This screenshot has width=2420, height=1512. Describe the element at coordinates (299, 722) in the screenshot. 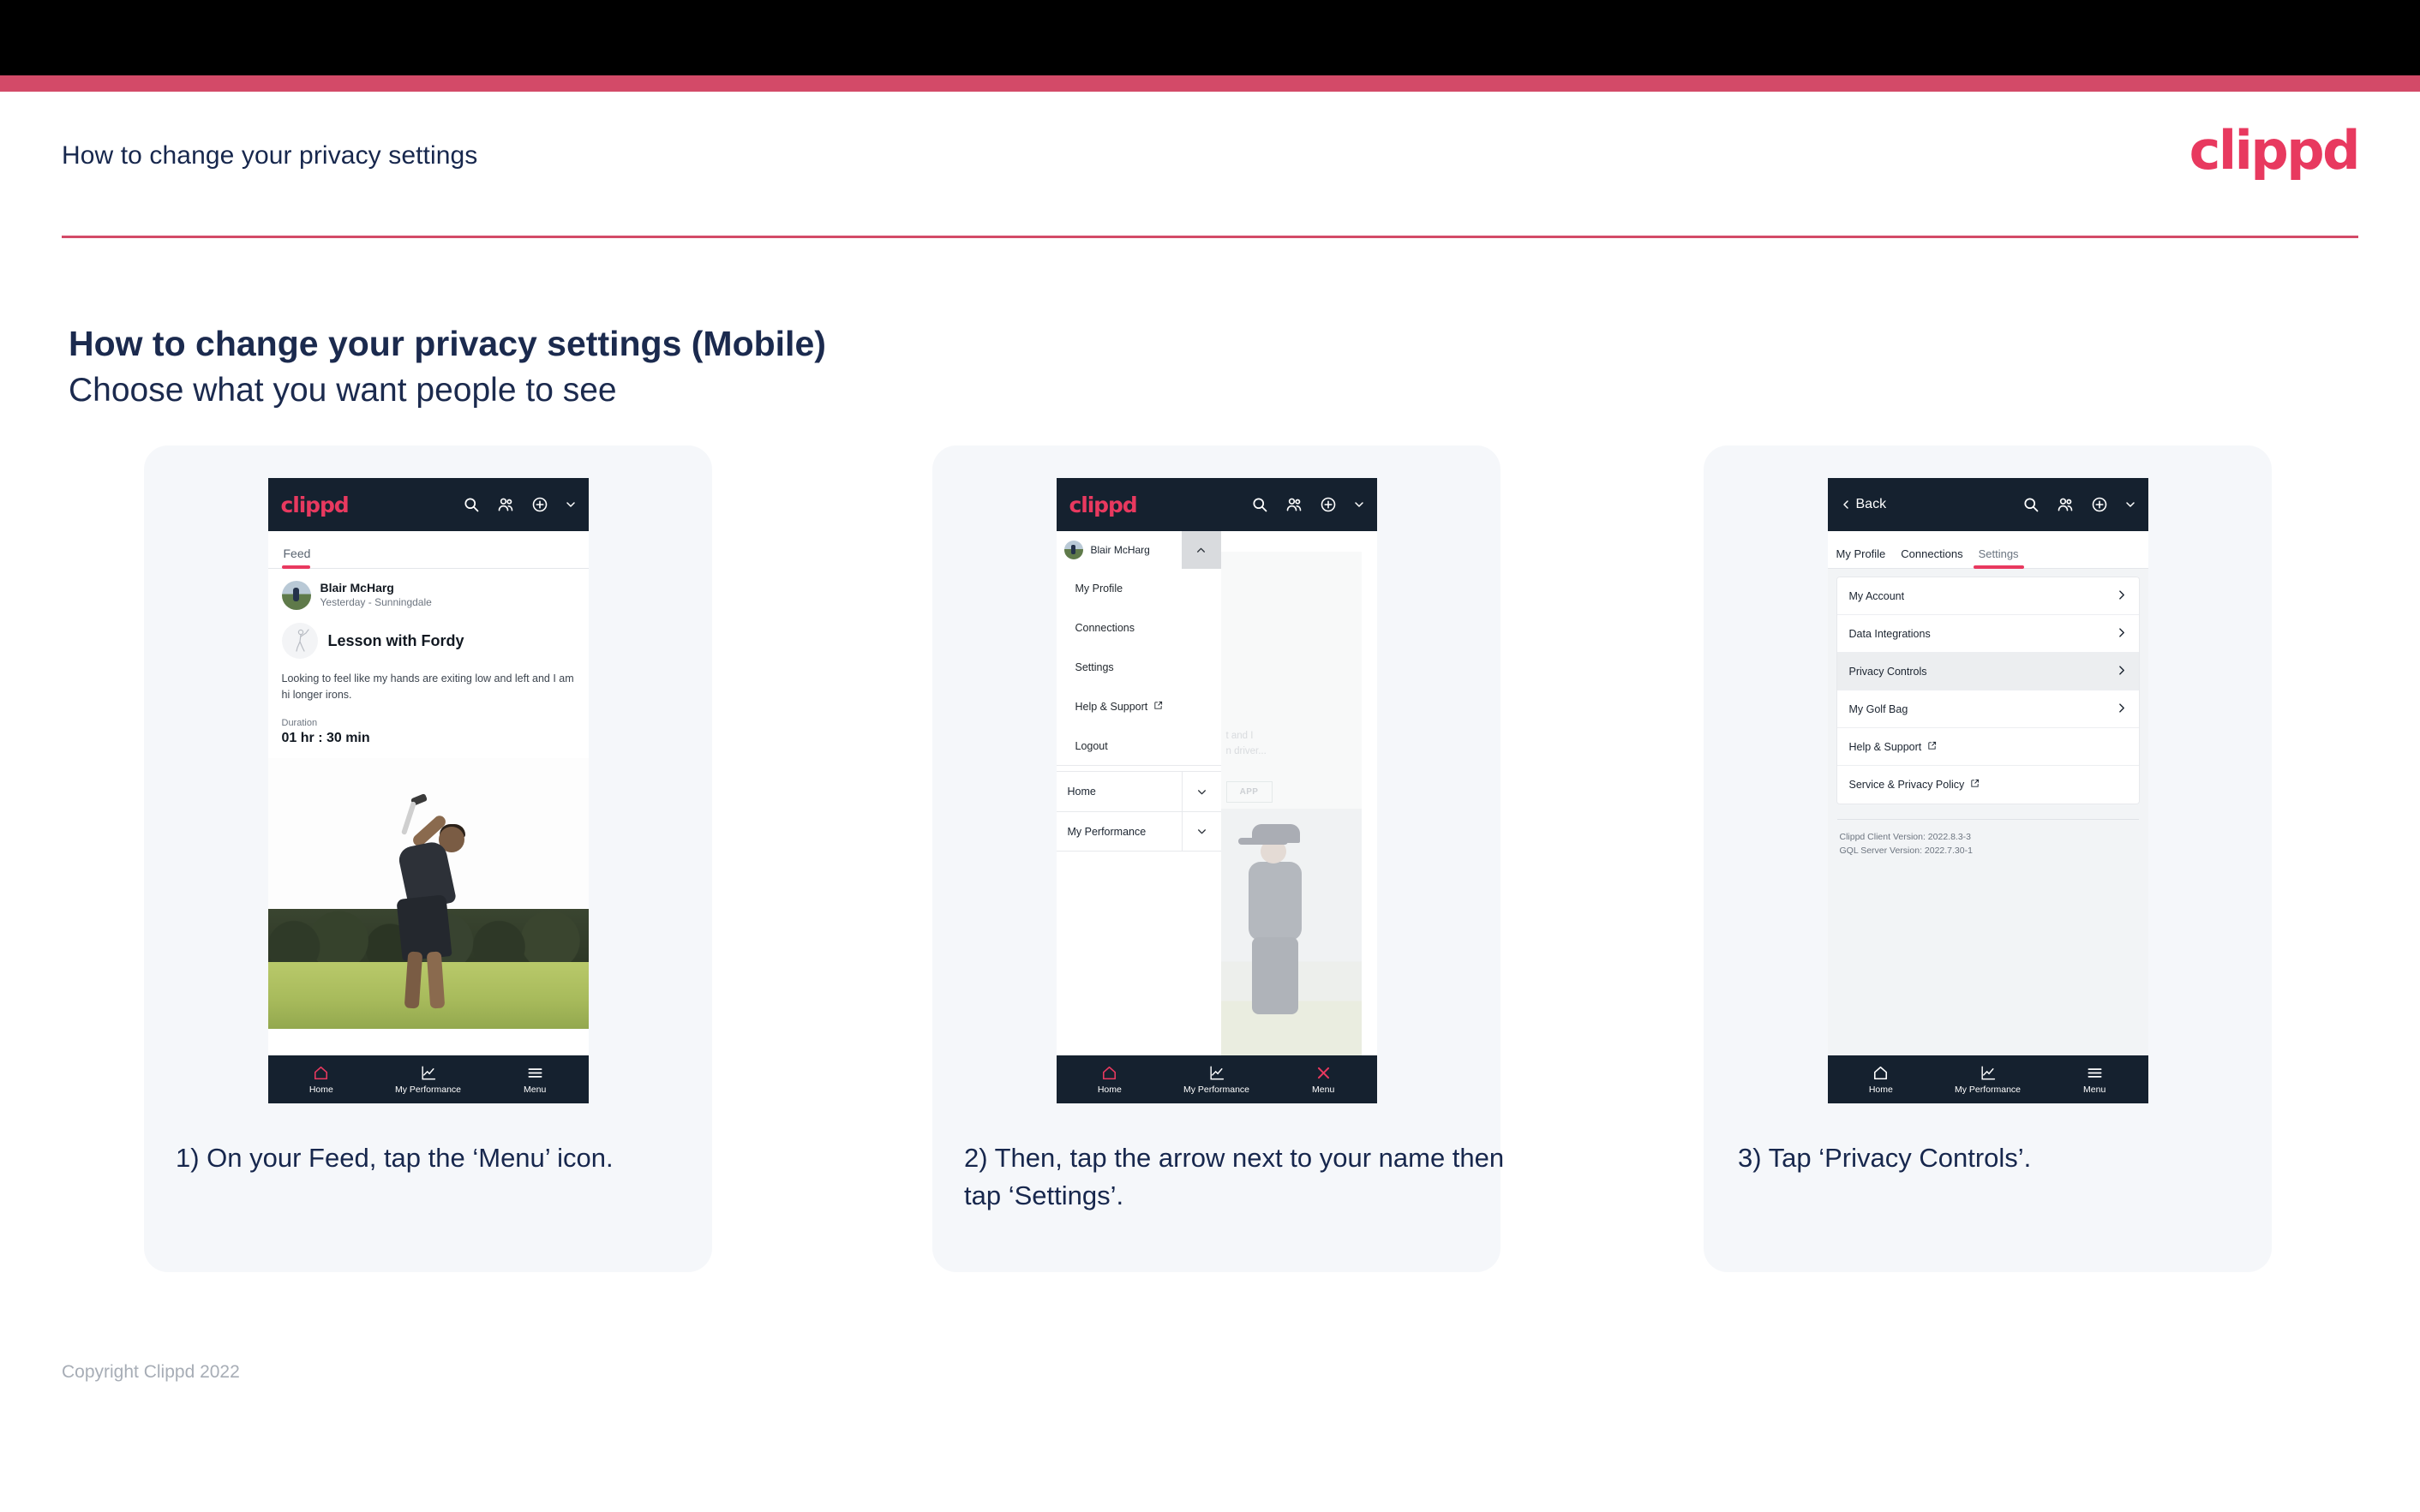

I see `duration-label: Duration` at that location.